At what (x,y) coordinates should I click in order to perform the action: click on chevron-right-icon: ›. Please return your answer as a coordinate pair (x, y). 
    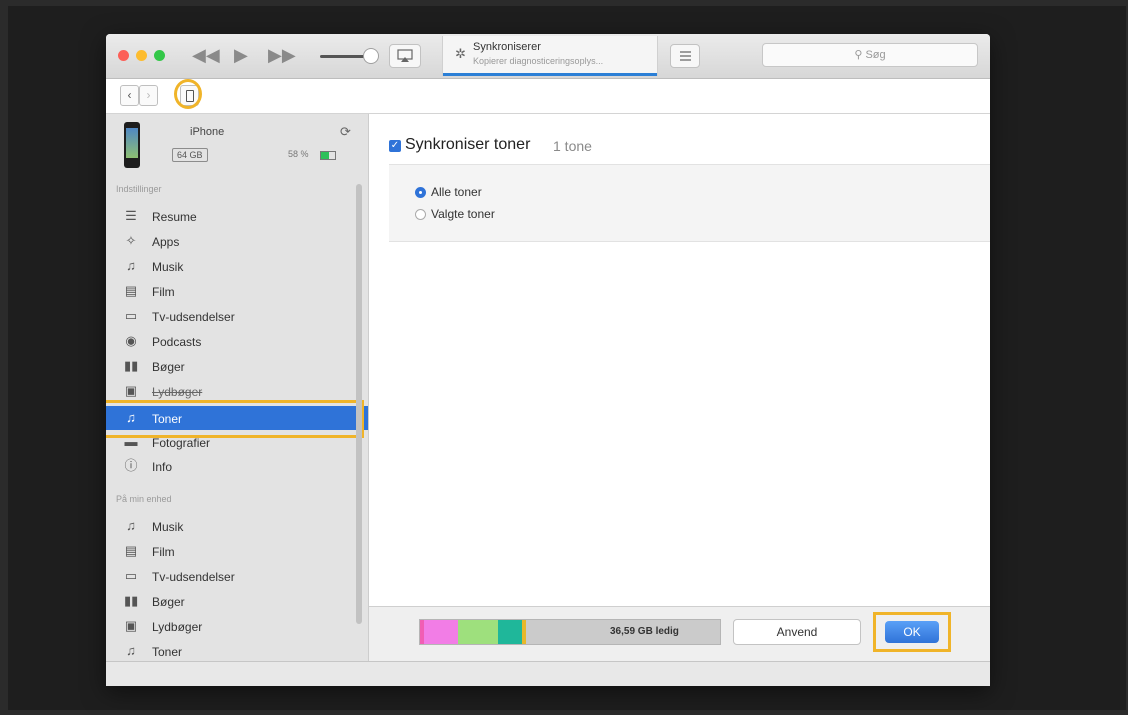
    Looking at the image, I should click on (148, 95).